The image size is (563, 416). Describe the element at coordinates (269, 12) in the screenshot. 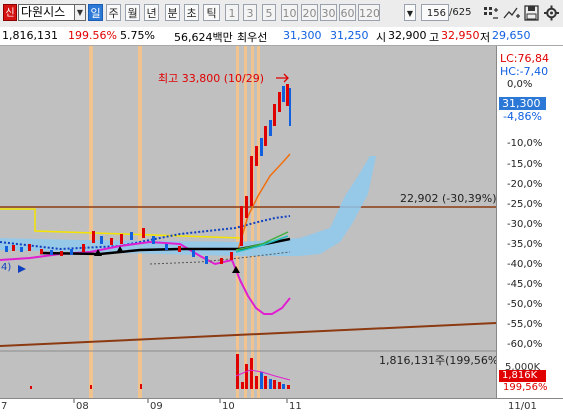

I see `interval-5-button: 5` at that location.